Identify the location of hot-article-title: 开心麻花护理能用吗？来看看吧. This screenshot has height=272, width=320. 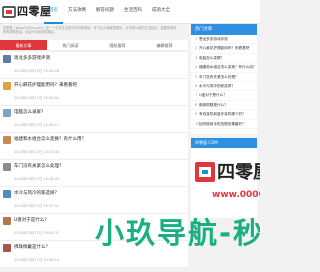
(224, 48).